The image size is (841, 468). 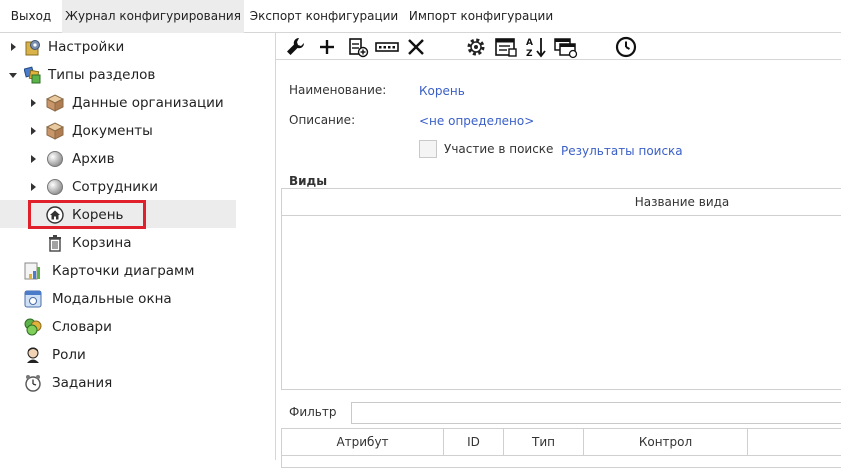 I want to click on description-value-link: <не определено>, so click(x=476, y=121).